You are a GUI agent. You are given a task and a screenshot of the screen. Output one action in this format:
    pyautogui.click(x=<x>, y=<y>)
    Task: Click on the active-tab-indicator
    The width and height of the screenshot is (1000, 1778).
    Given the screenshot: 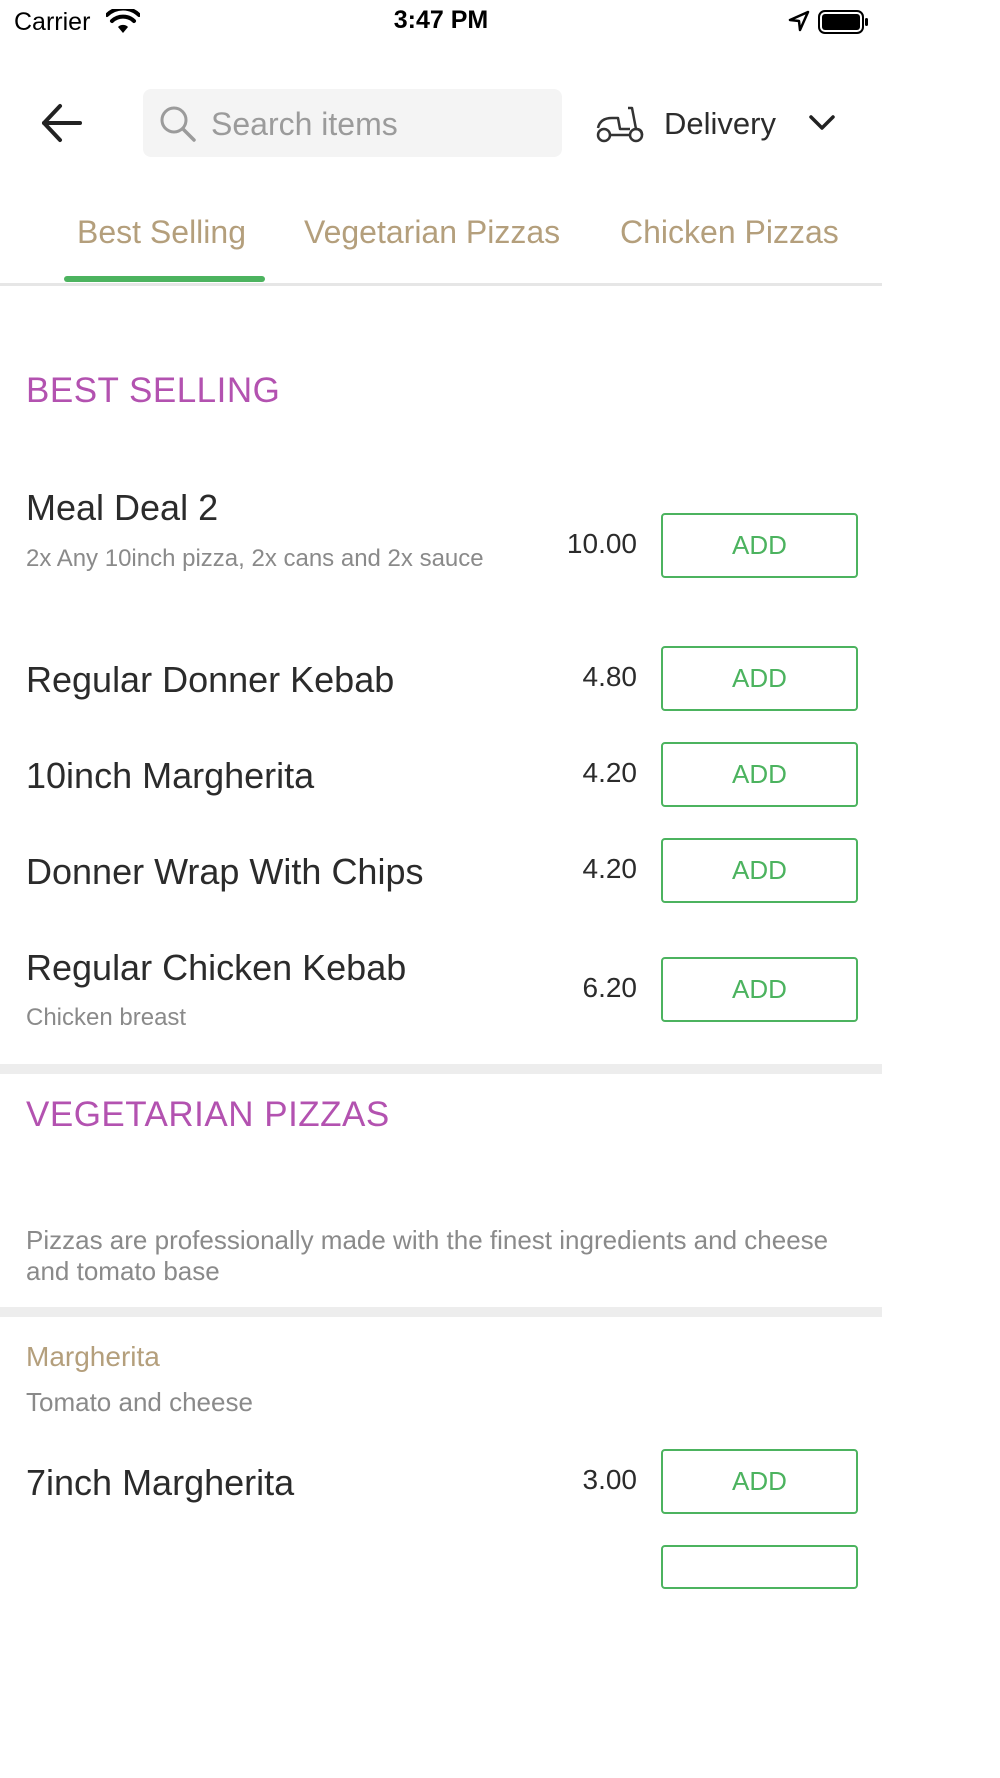 What is the action you would take?
    pyautogui.click(x=164, y=279)
    